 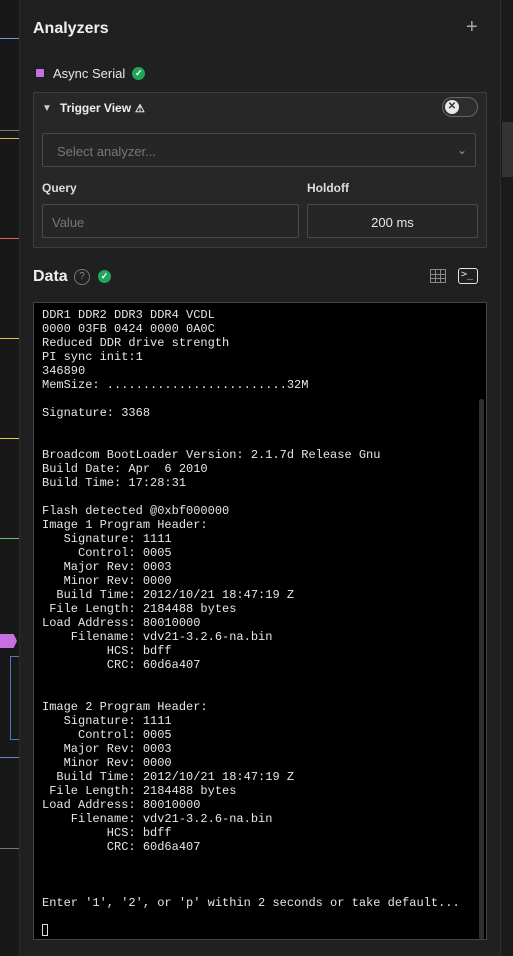 What do you see at coordinates (468, 276) in the screenshot?
I see `terminal-view-icon: >_` at bounding box center [468, 276].